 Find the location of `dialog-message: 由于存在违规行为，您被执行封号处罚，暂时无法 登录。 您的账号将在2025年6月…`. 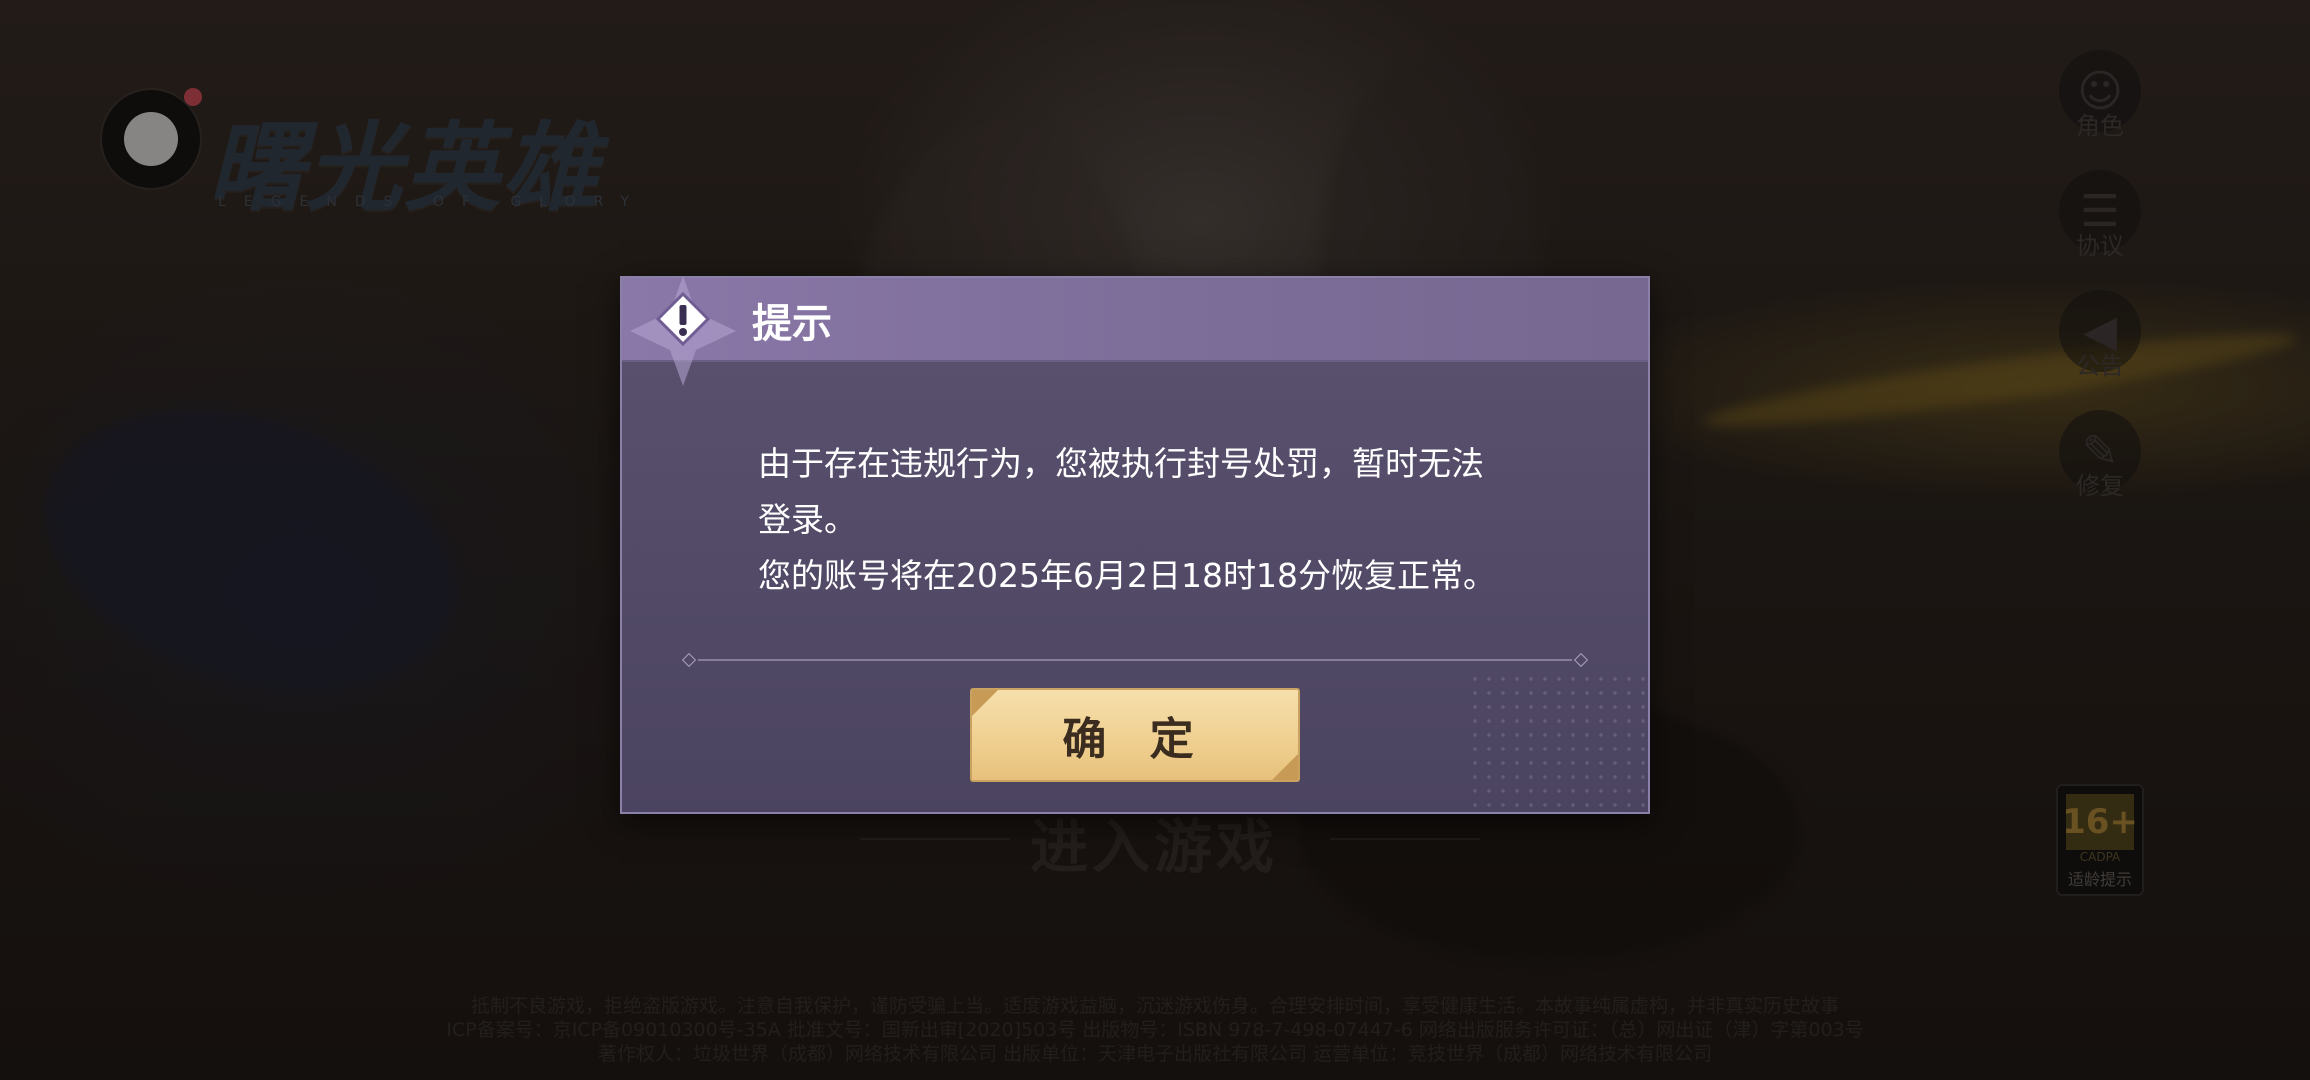

dialog-message: 由于存在违规行为，您被执行封号处罚，暂时无法 登录。 您的账号将在2025年6月… is located at coordinates (1148, 520).